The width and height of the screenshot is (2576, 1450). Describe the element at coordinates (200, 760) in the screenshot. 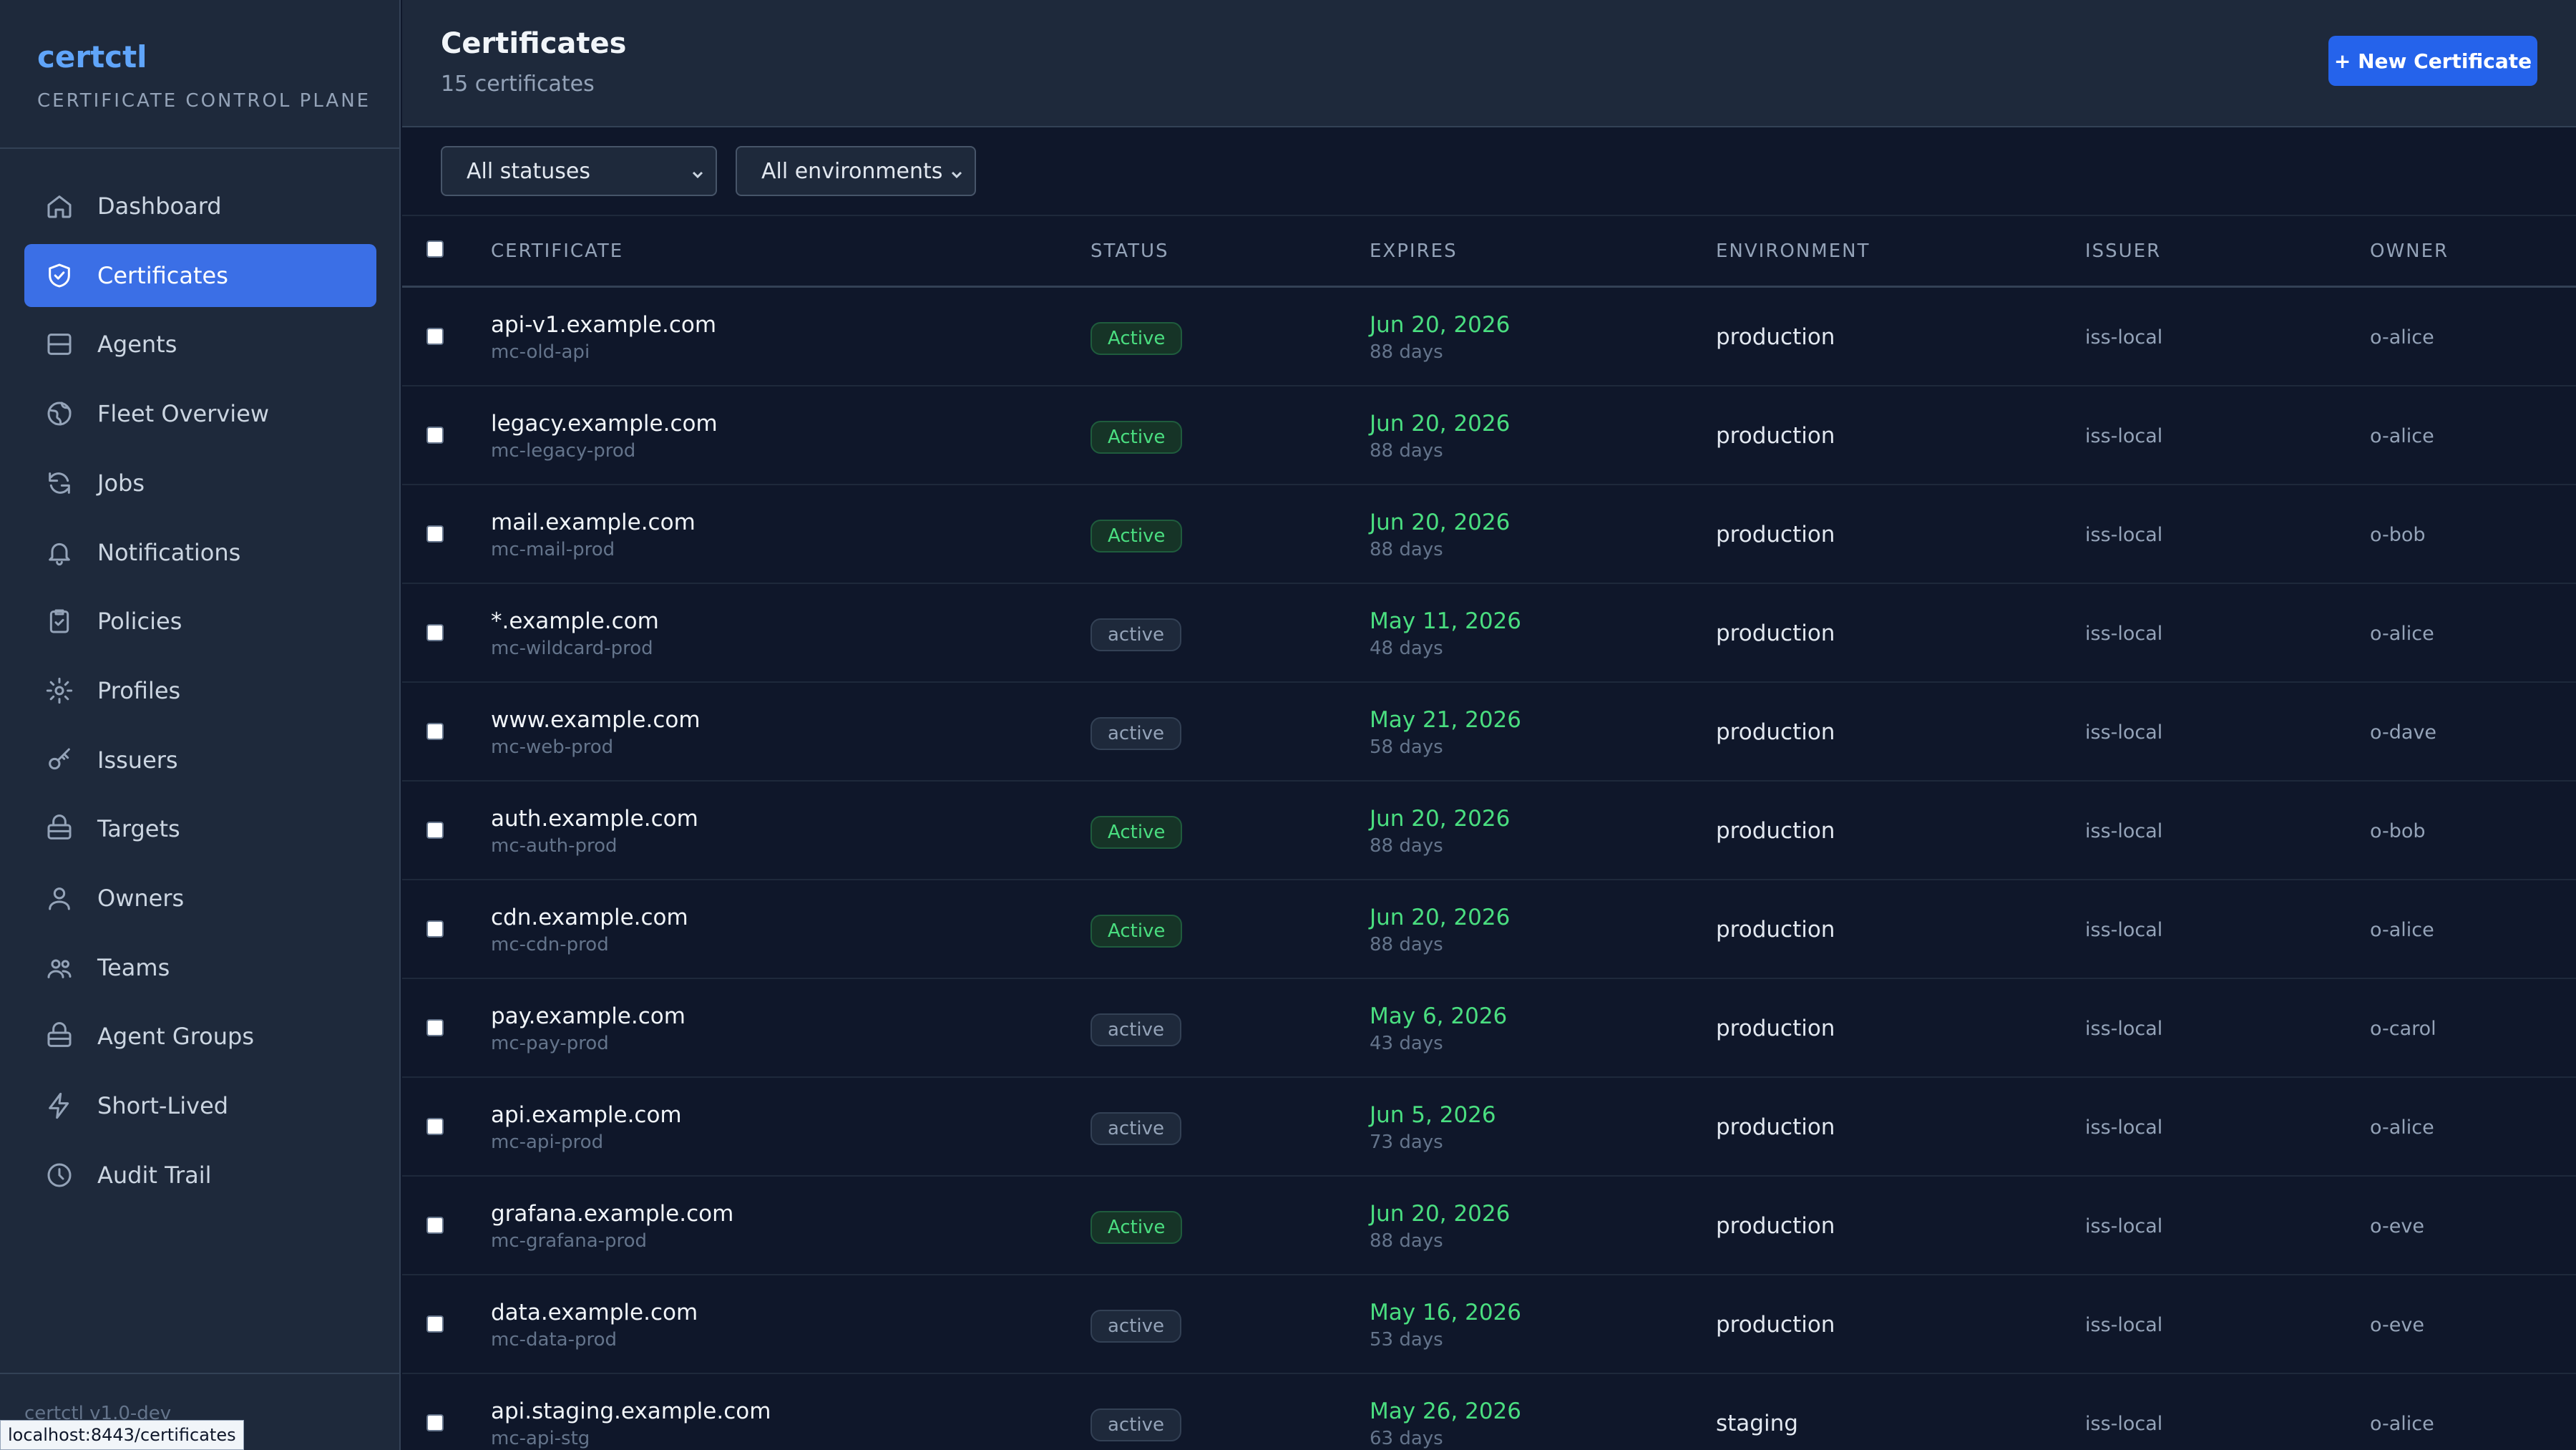

I see `sidebar-item-issuers: Issuers` at that location.